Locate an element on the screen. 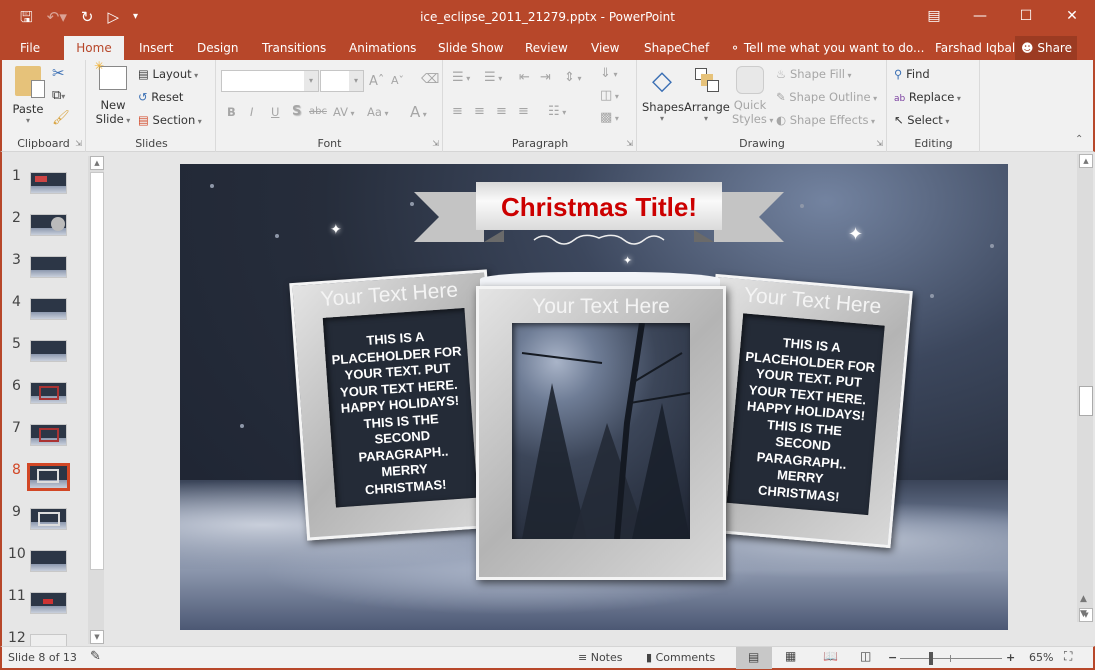  find-button: ⚲ Find is located at coordinates (912, 74).